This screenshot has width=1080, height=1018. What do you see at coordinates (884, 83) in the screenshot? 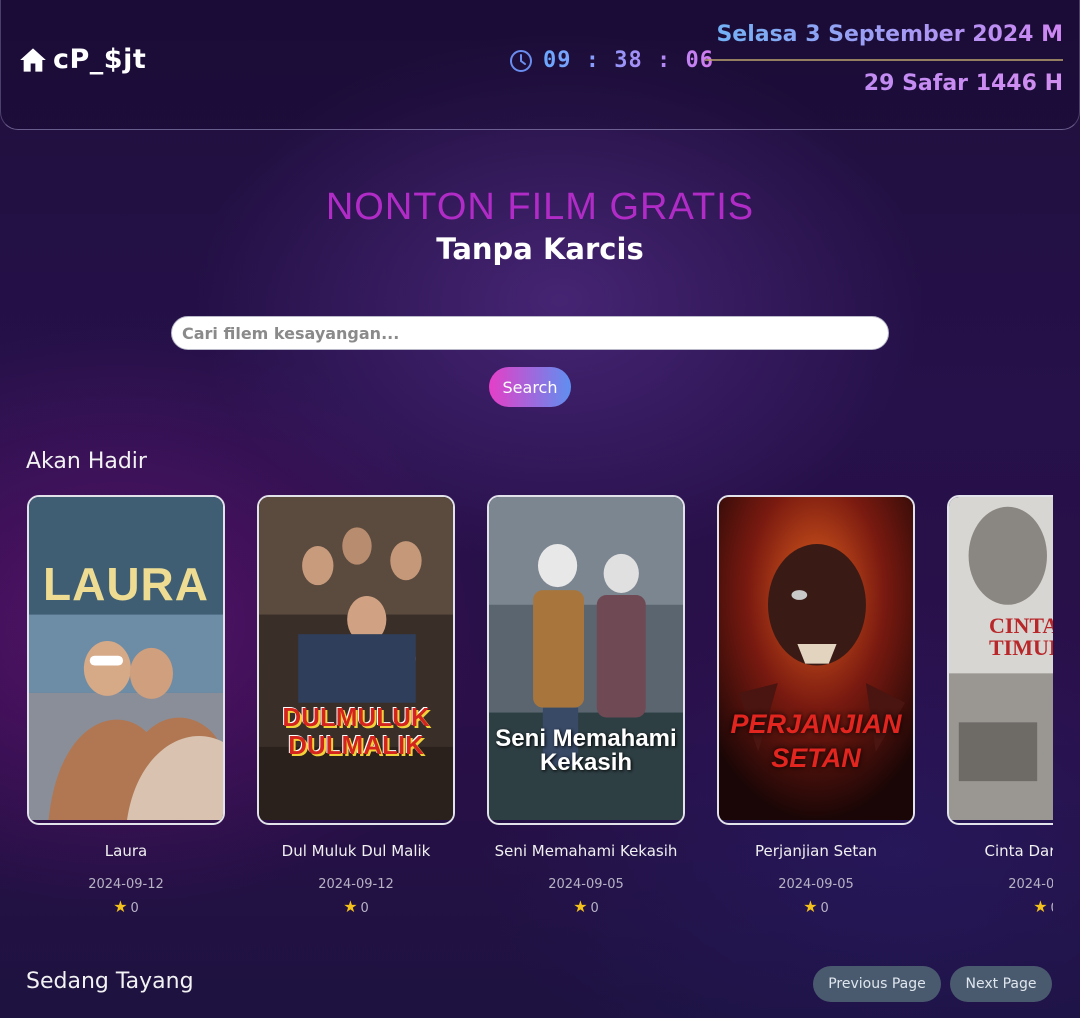
I see `hijri-date: 29 Safar 1446 H` at bounding box center [884, 83].